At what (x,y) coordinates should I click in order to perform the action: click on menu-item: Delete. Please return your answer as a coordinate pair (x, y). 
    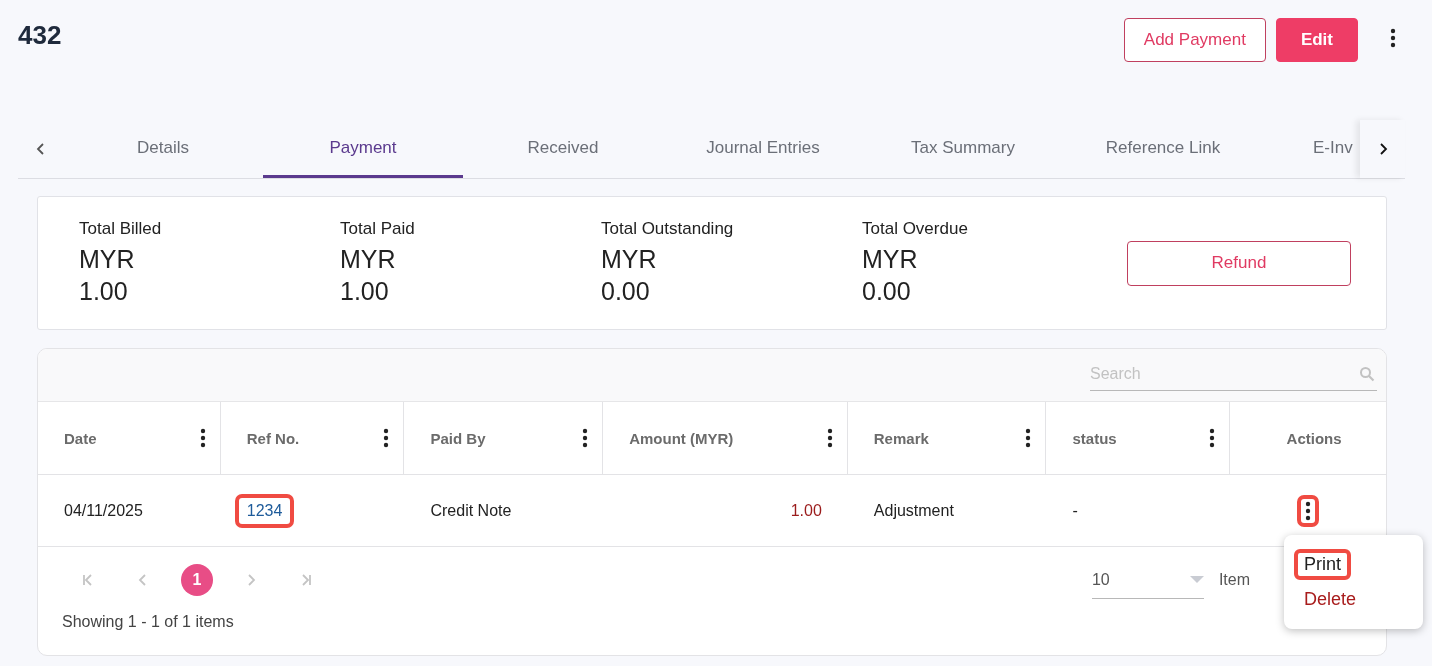
    Looking at the image, I should click on (1330, 599).